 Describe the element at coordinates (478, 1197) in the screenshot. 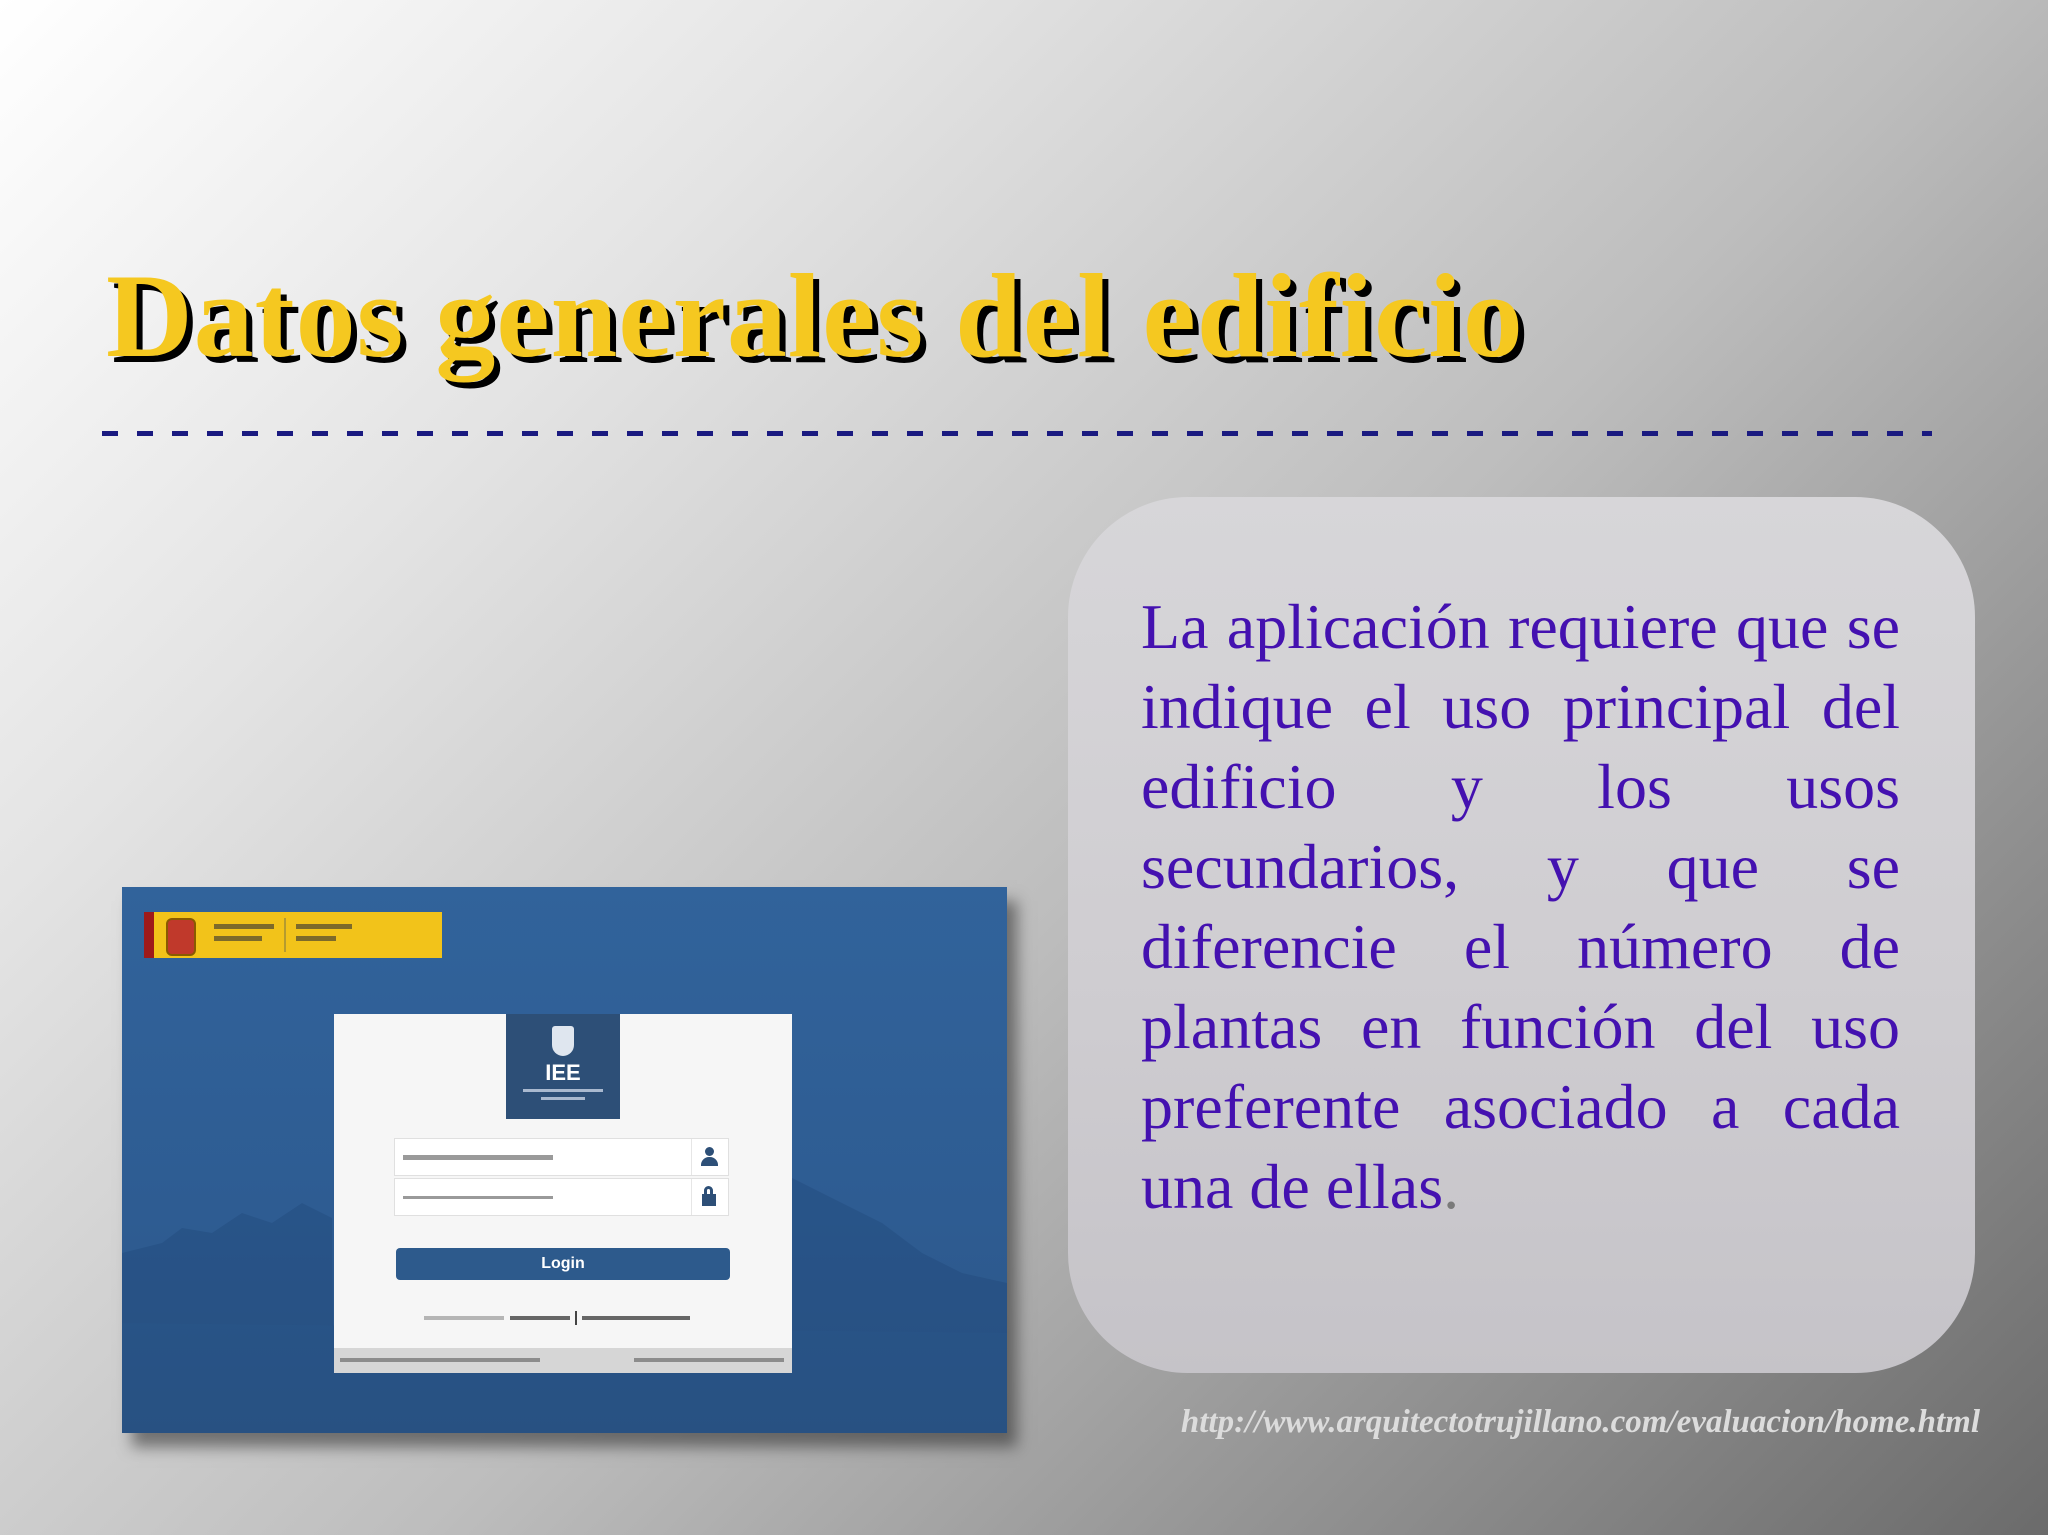

I see `password-placeholder` at that location.